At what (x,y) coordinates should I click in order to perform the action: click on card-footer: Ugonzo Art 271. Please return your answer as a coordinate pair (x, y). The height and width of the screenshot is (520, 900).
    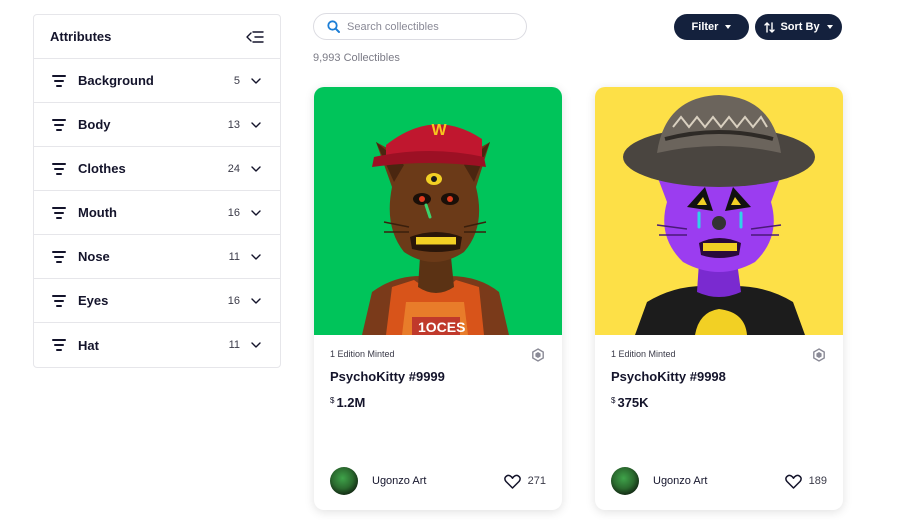
    Looking at the image, I should click on (438, 481).